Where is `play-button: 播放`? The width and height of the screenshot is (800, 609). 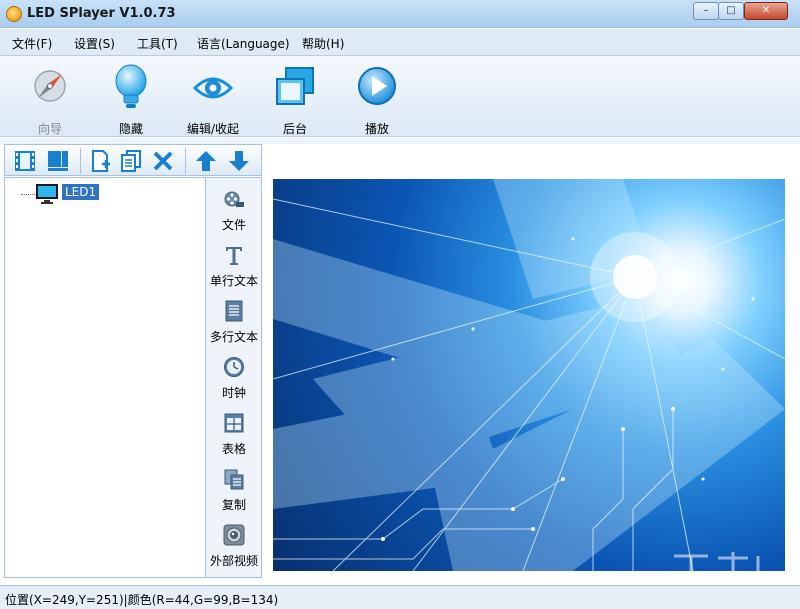
play-button: 播放 is located at coordinates (377, 98).